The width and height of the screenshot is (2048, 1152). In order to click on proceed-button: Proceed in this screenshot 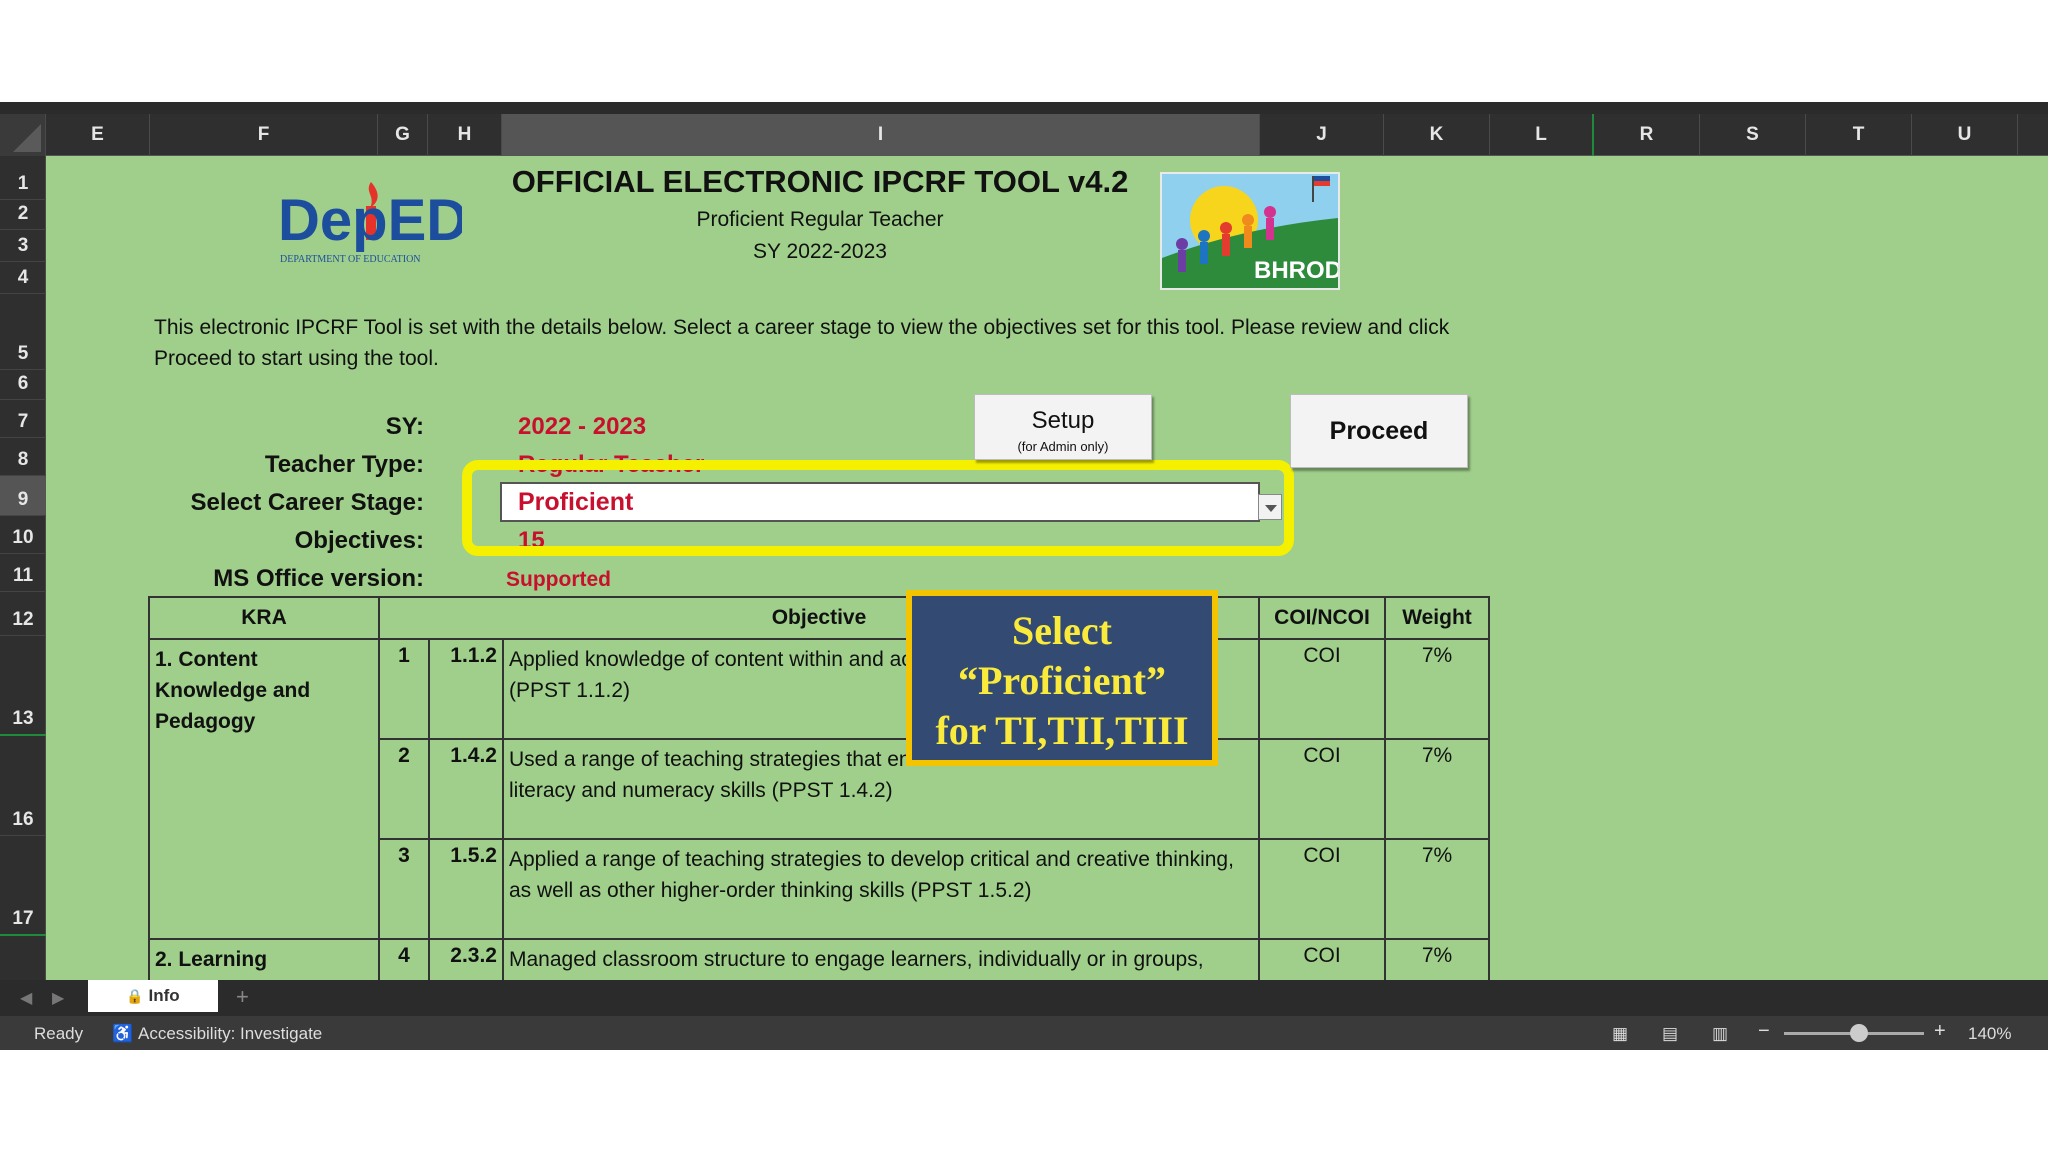, I will do `click(1379, 431)`.